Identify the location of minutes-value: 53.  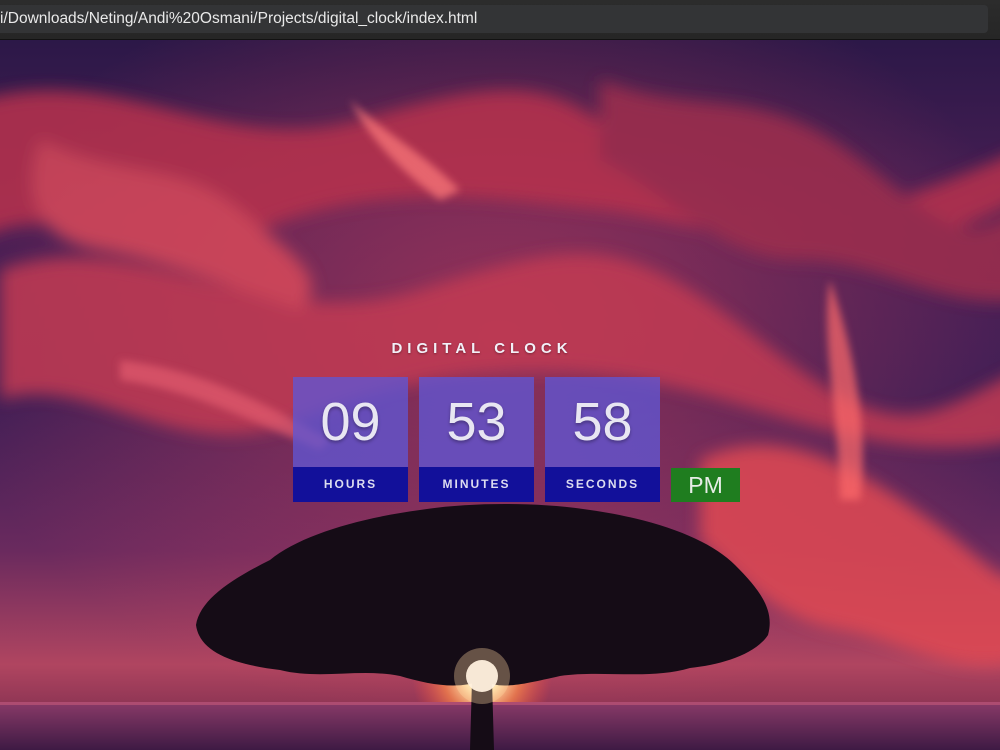
(476, 422).